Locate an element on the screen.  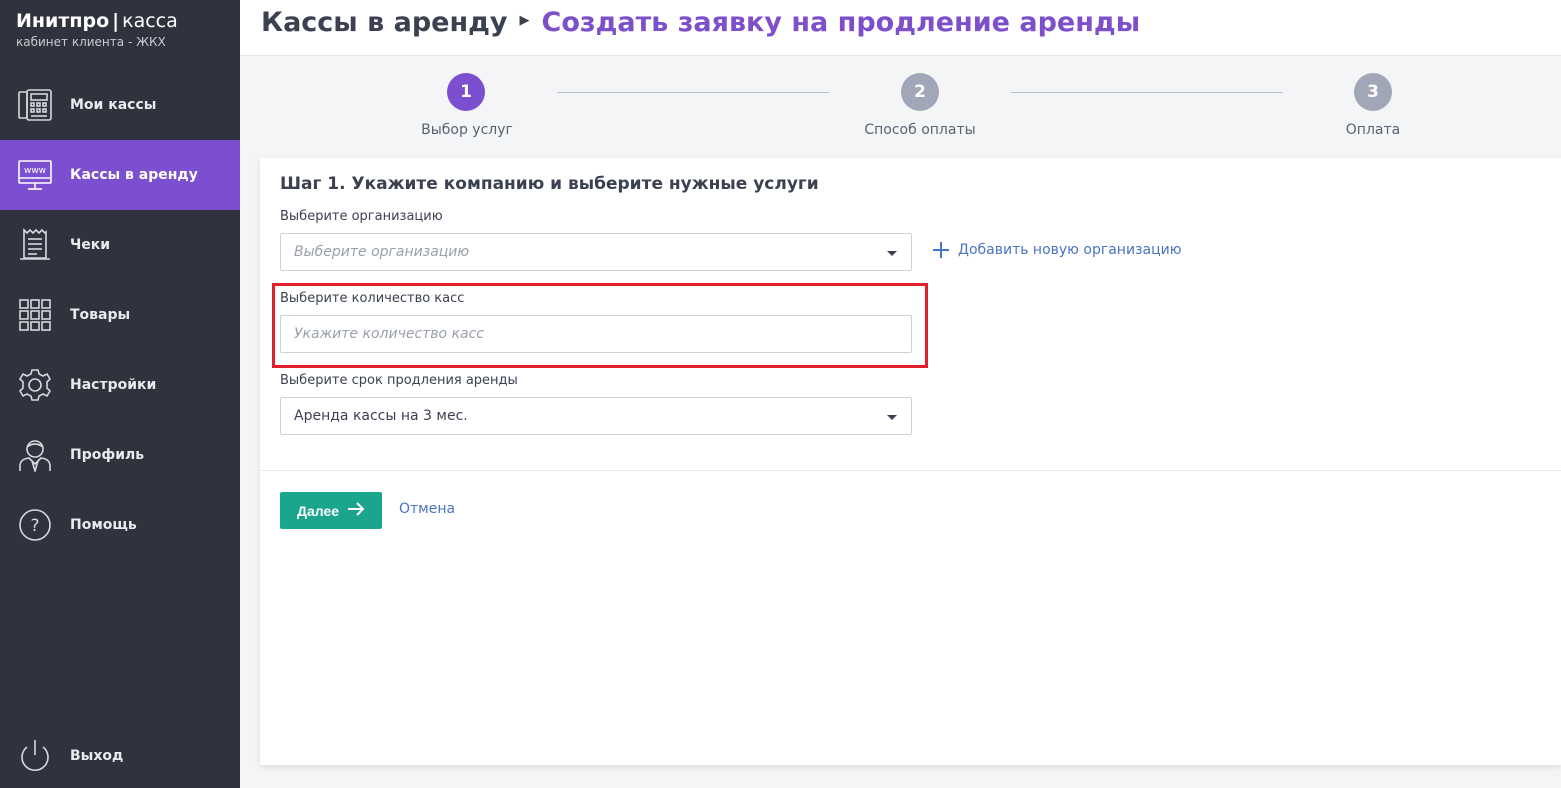
plus-icon is located at coordinates (941, 250).